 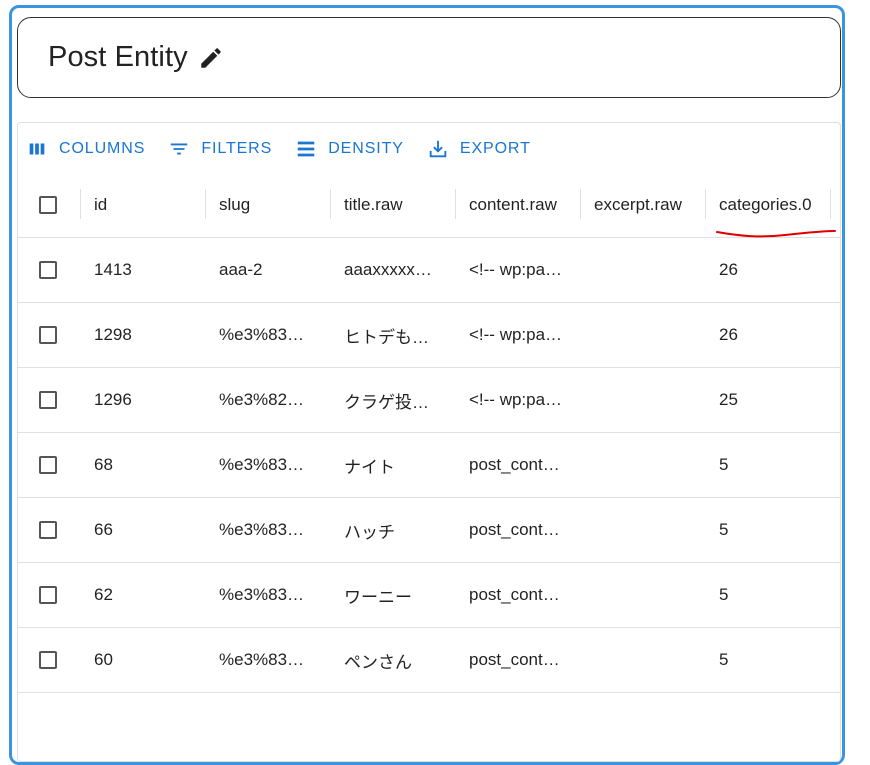 I want to click on cell-category: 25, so click(x=778, y=400).